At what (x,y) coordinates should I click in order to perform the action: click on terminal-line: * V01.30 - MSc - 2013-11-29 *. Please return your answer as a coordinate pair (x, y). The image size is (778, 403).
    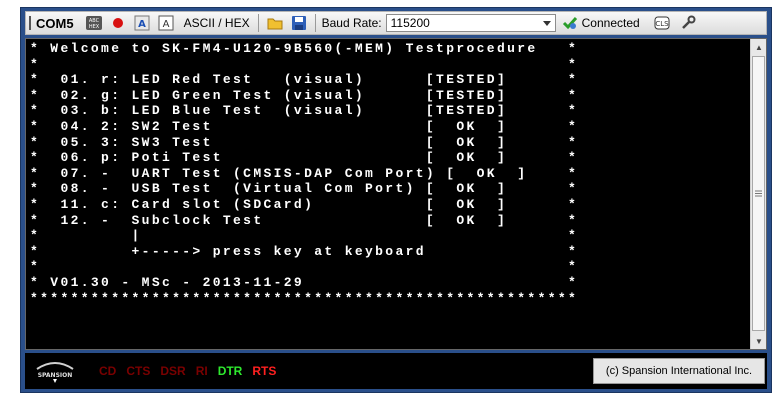
    Looking at the image, I should click on (304, 282).